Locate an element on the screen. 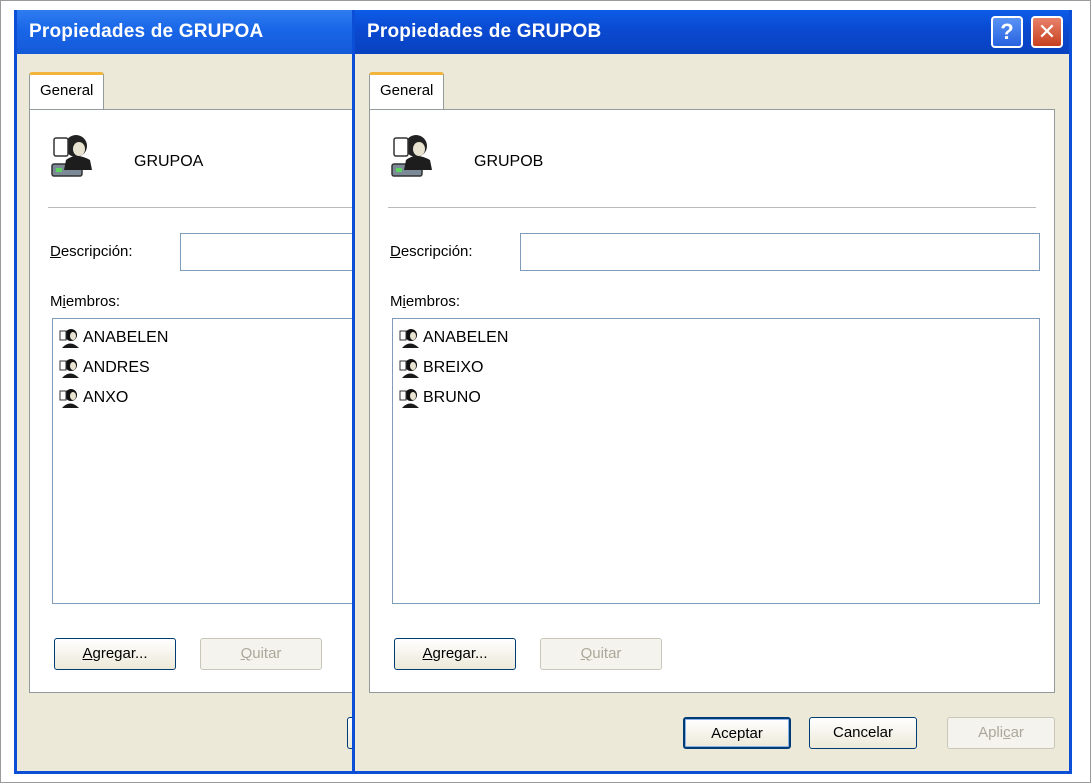  ok-button: Aceptar is located at coordinates (737, 733).